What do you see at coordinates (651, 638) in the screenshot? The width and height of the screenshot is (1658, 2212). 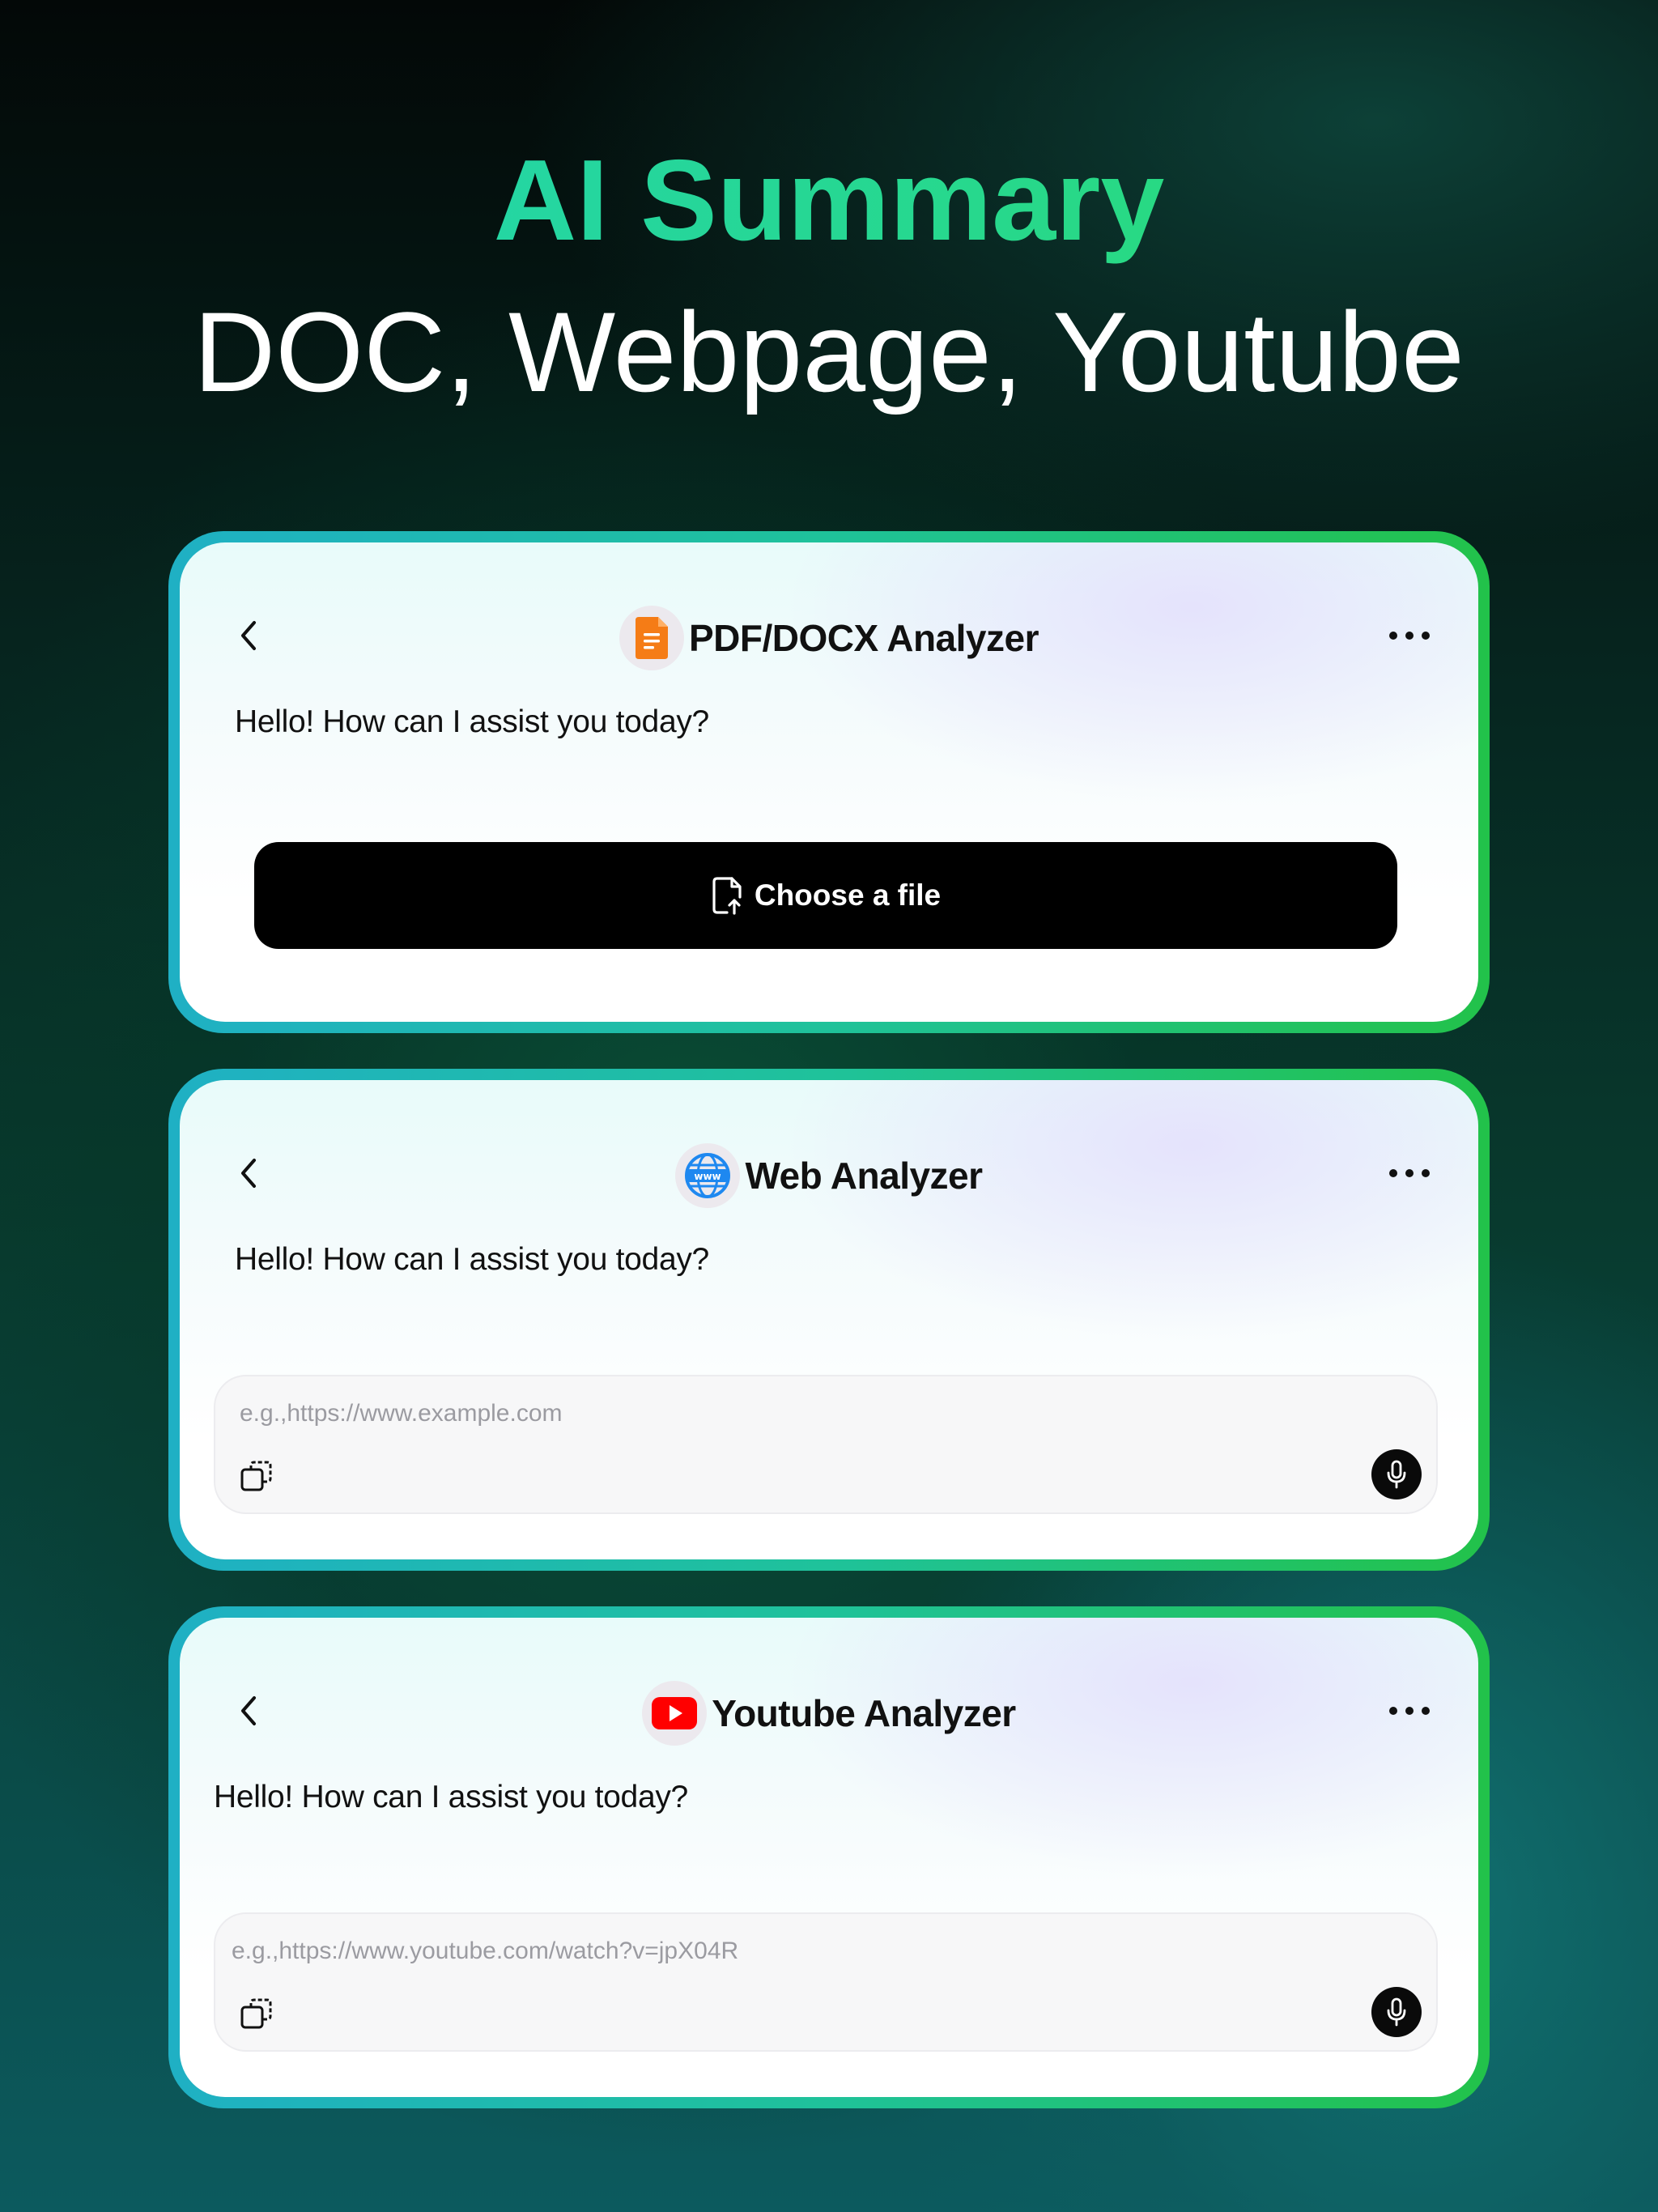 I see `document-icon` at bounding box center [651, 638].